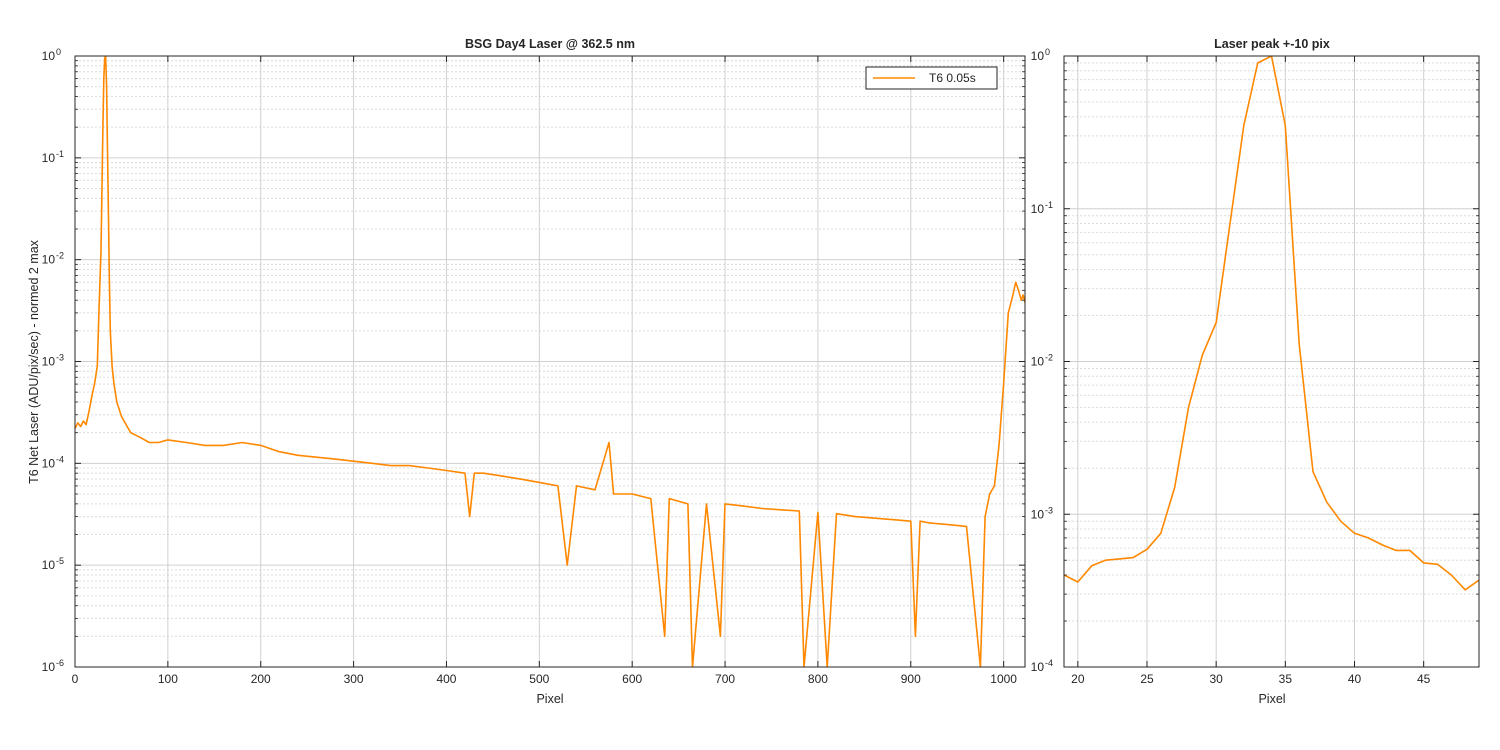 The image size is (1500, 750). Describe the element at coordinates (446, 679) in the screenshot. I see `main-x-tick-label: 400` at that location.